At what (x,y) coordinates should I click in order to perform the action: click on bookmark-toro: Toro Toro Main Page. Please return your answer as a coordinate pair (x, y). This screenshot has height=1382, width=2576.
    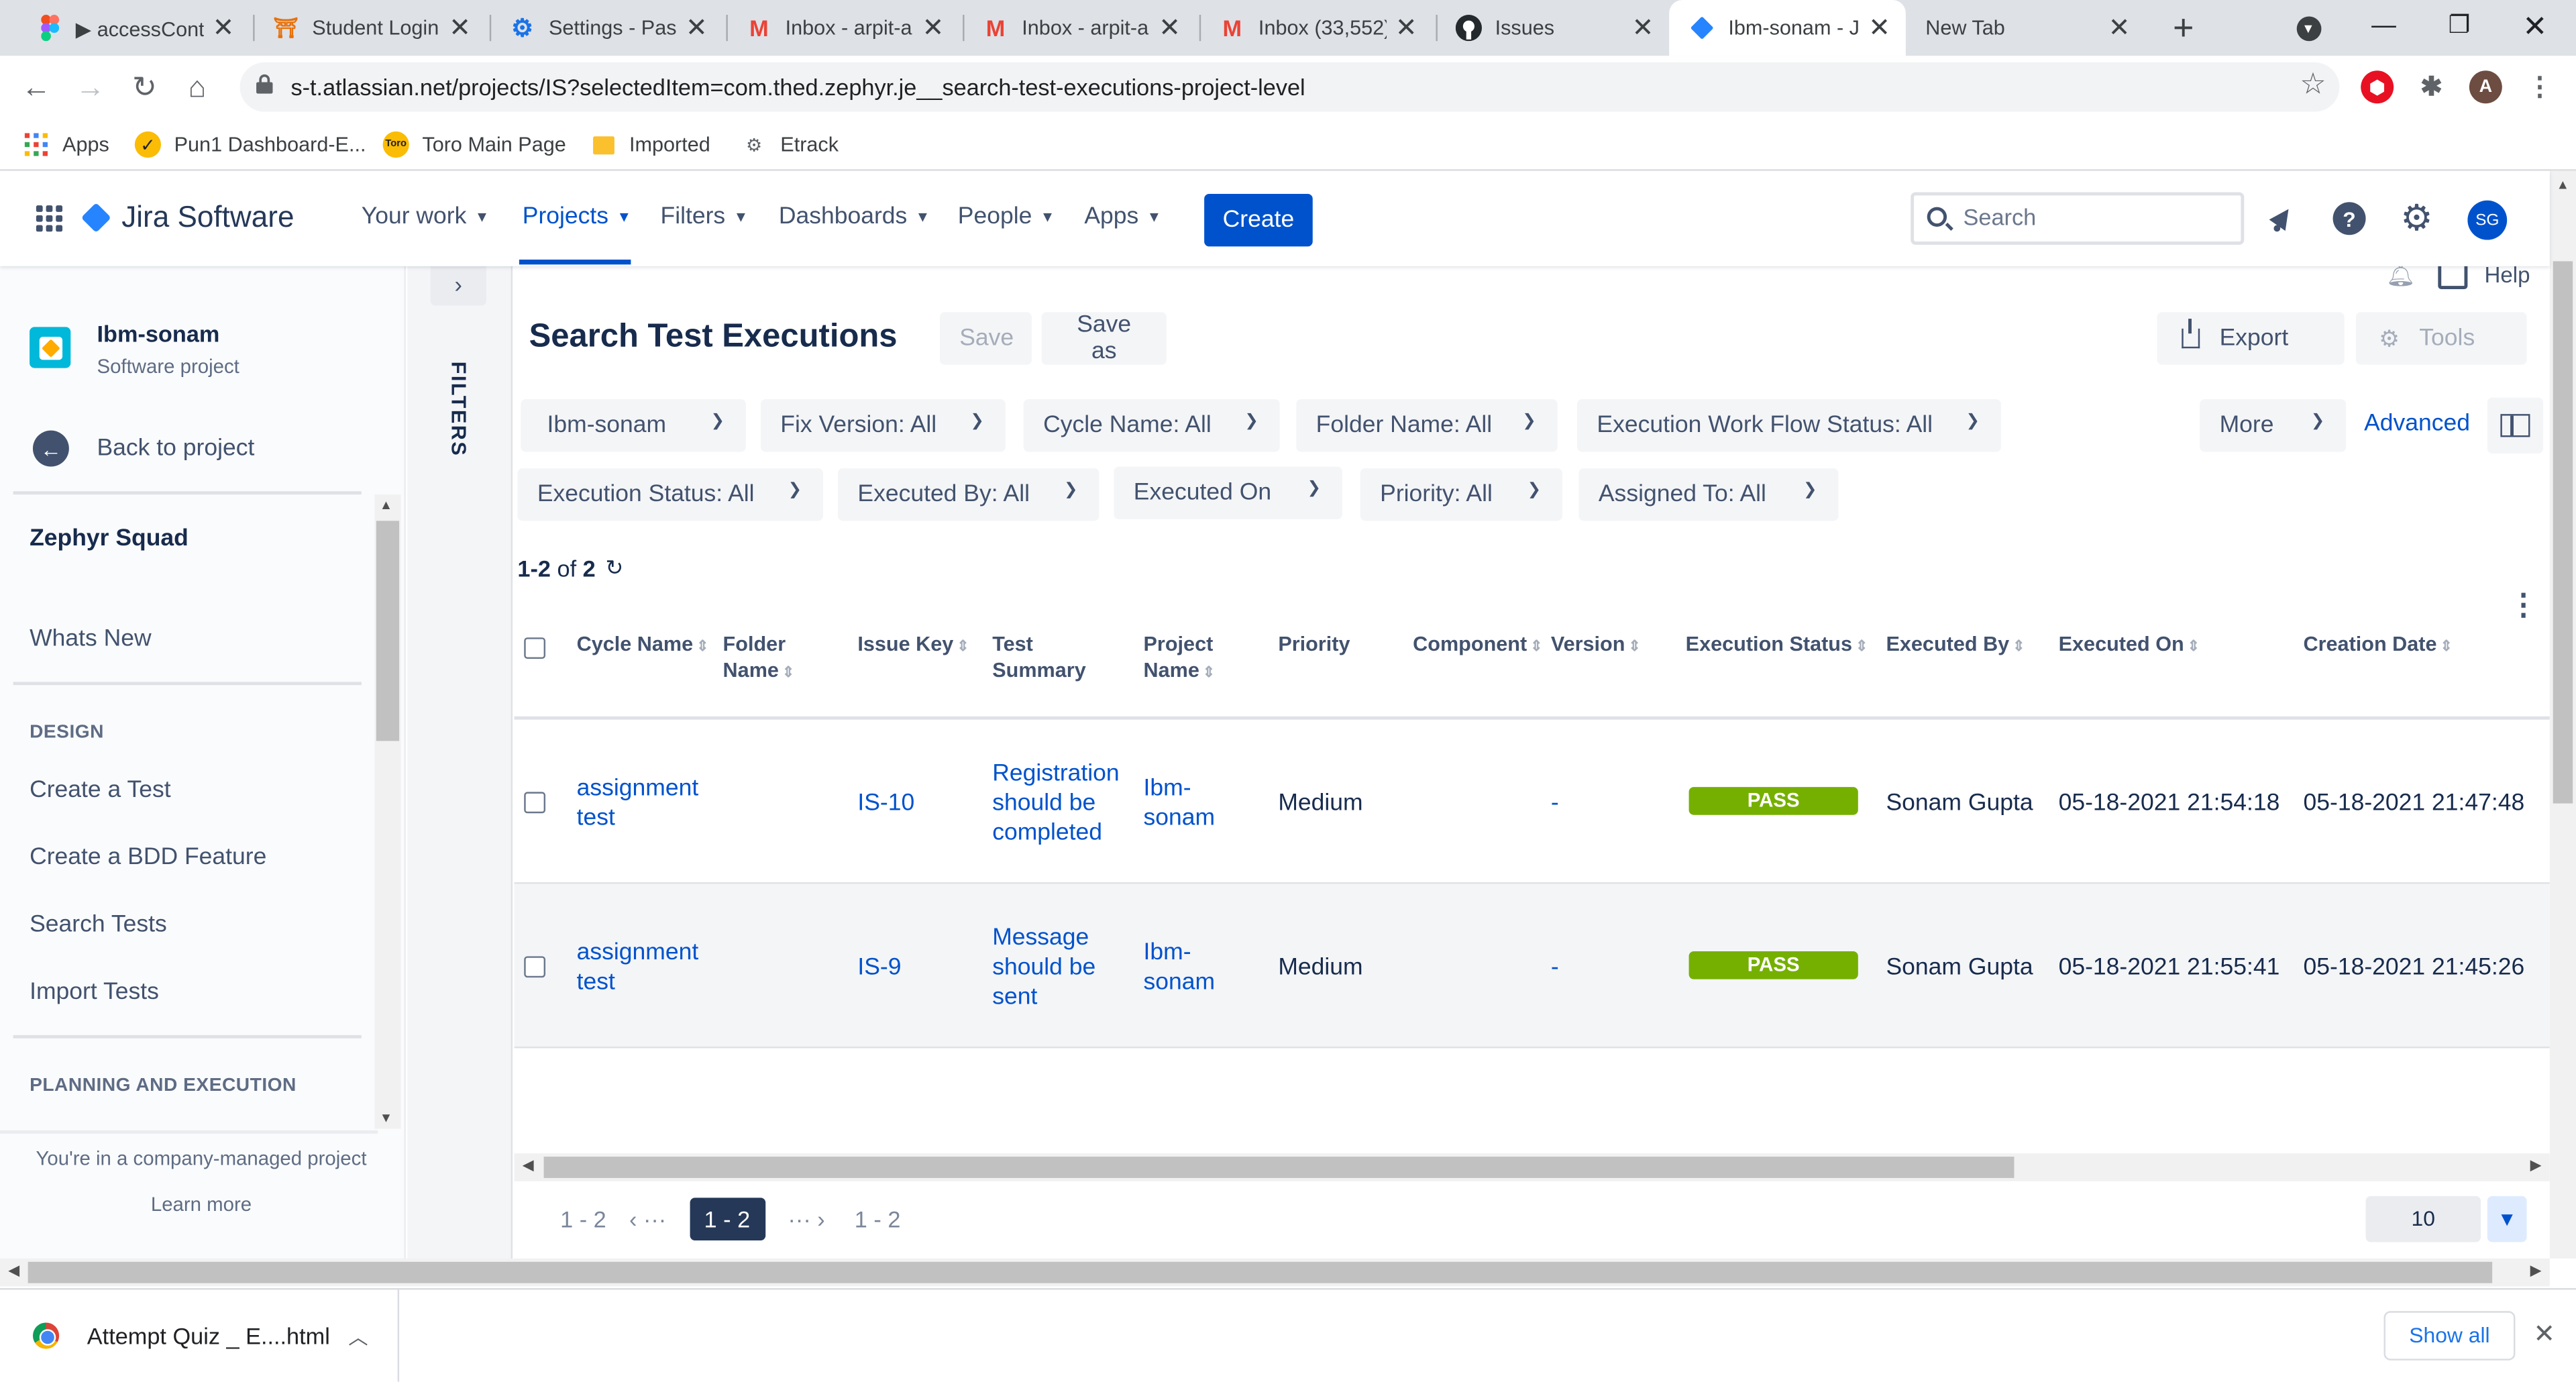
    Looking at the image, I should click on (474, 144).